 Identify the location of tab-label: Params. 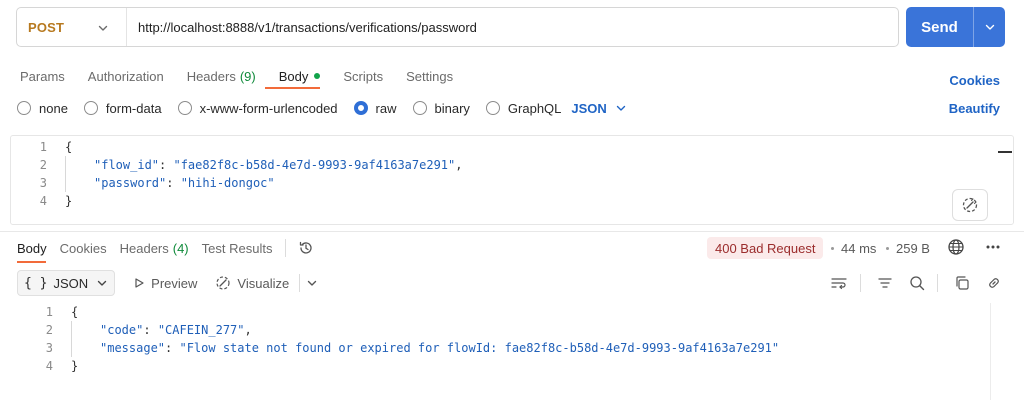
(42, 76).